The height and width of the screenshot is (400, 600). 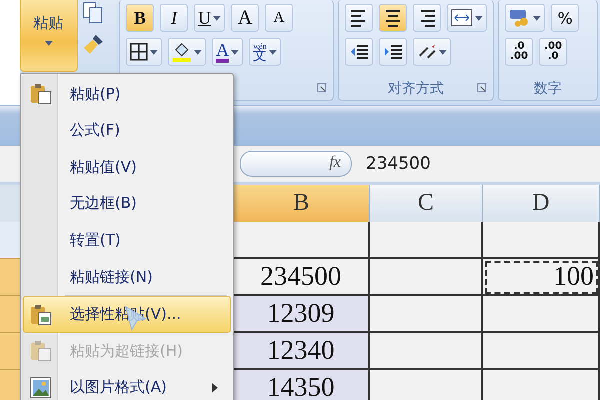 I want to click on table-cell: 14350, so click(x=302, y=385).